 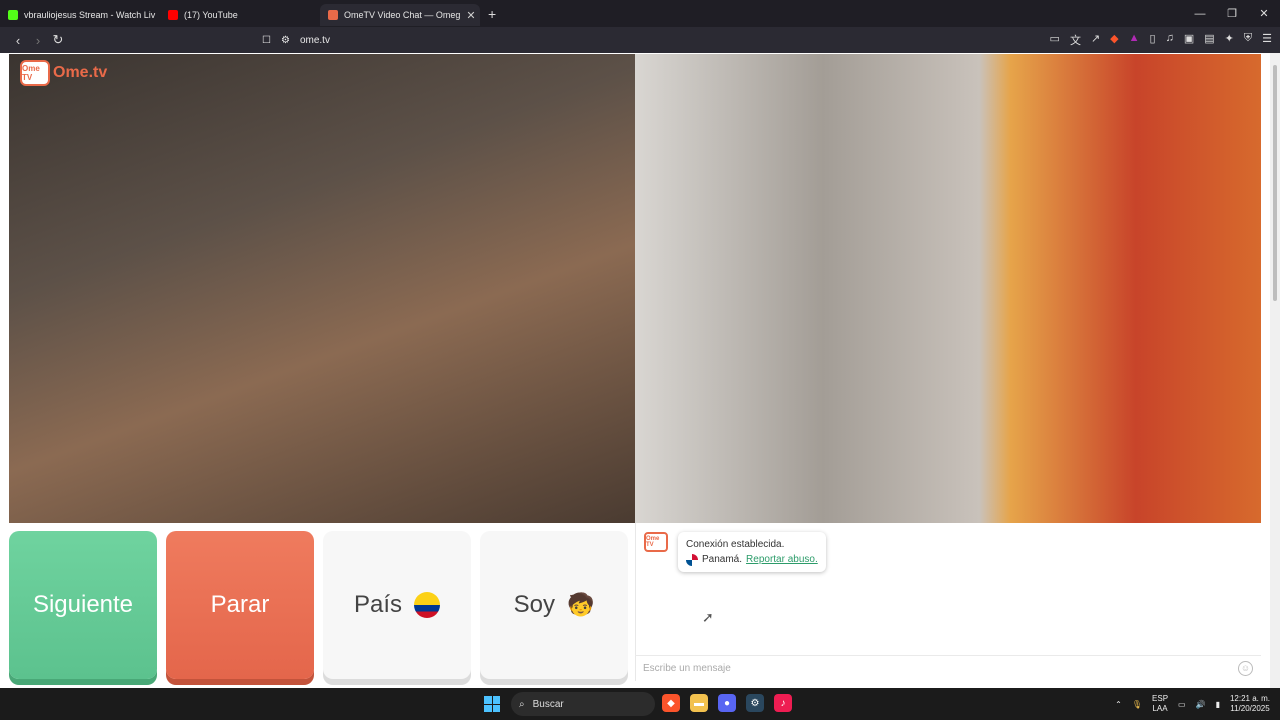 What do you see at coordinates (492, 14) in the screenshot?
I see `new-tab-button: +` at bounding box center [492, 14].